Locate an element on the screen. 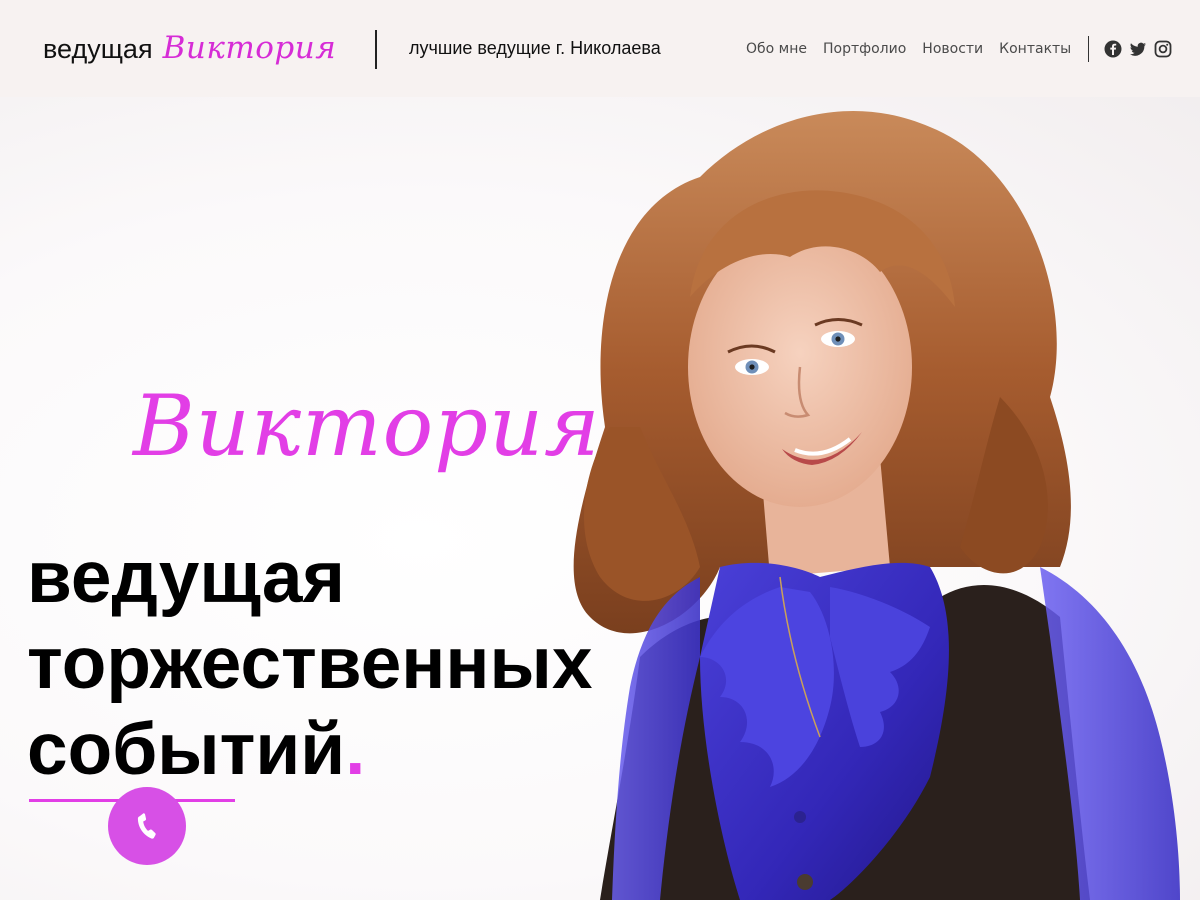  twitter-icon is located at coordinates (1138, 49).